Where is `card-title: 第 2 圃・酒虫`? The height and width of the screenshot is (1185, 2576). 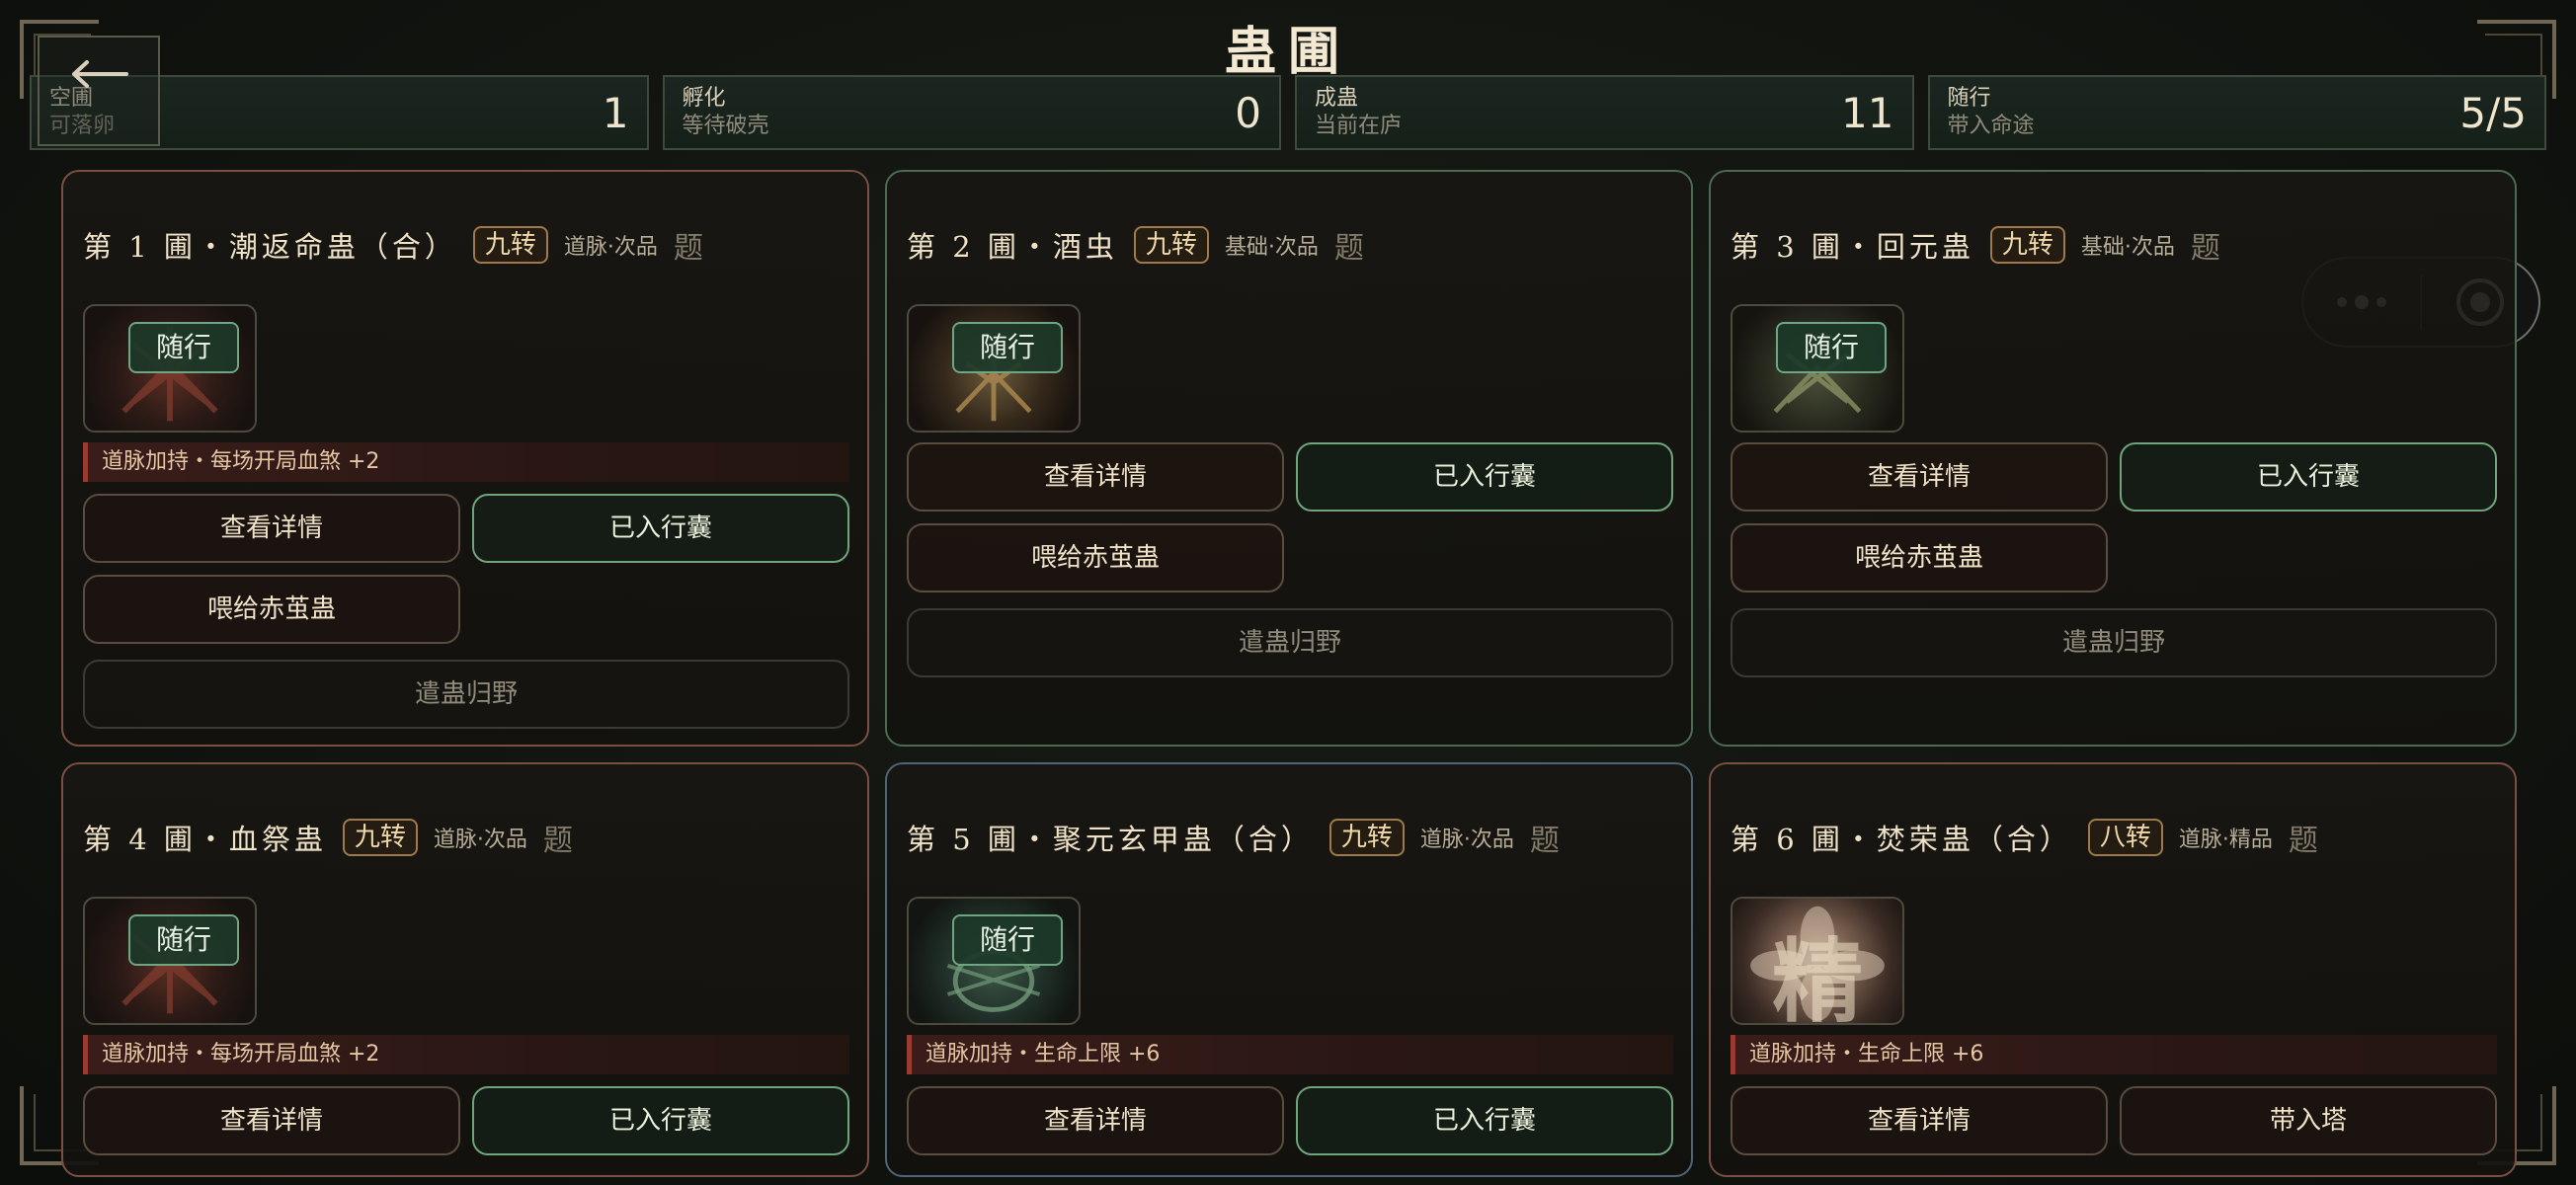
card-title: 第 2 圃・酒虫 is located at coordinates (1012, 247).